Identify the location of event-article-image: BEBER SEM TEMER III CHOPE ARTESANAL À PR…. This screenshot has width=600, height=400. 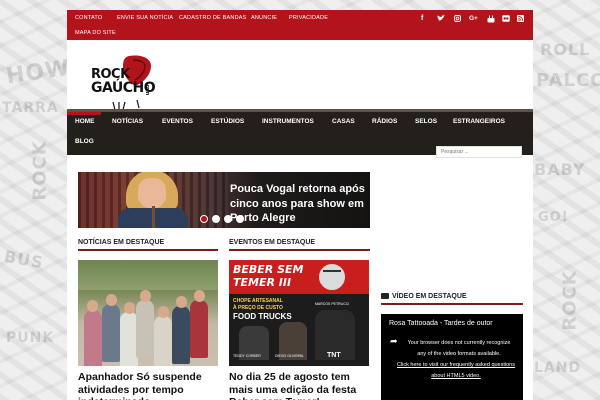
(299, 313).